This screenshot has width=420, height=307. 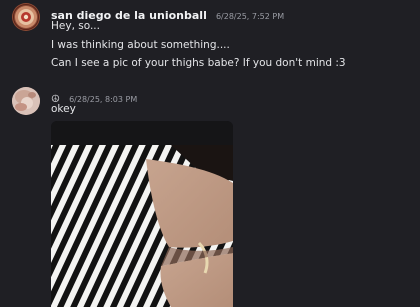 I want to click on timestamp: 6/28/25, 8:03 PM, so click(x=103, y=99).